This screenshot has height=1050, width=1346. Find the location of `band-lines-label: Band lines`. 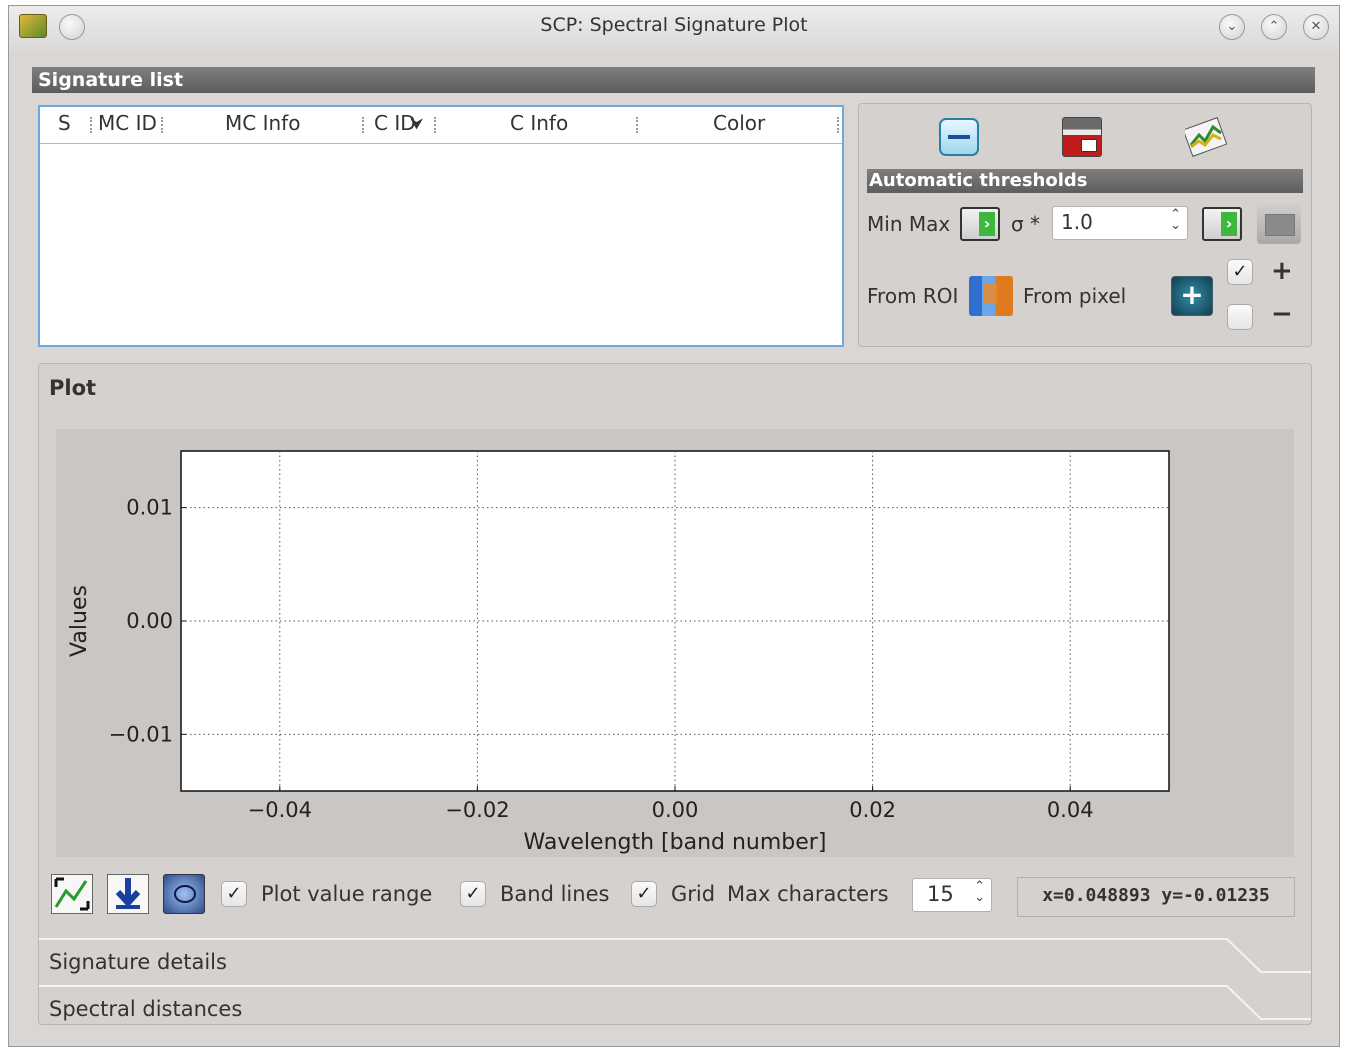

band-lines-label: Band lines is located at coordinates (555, 894).